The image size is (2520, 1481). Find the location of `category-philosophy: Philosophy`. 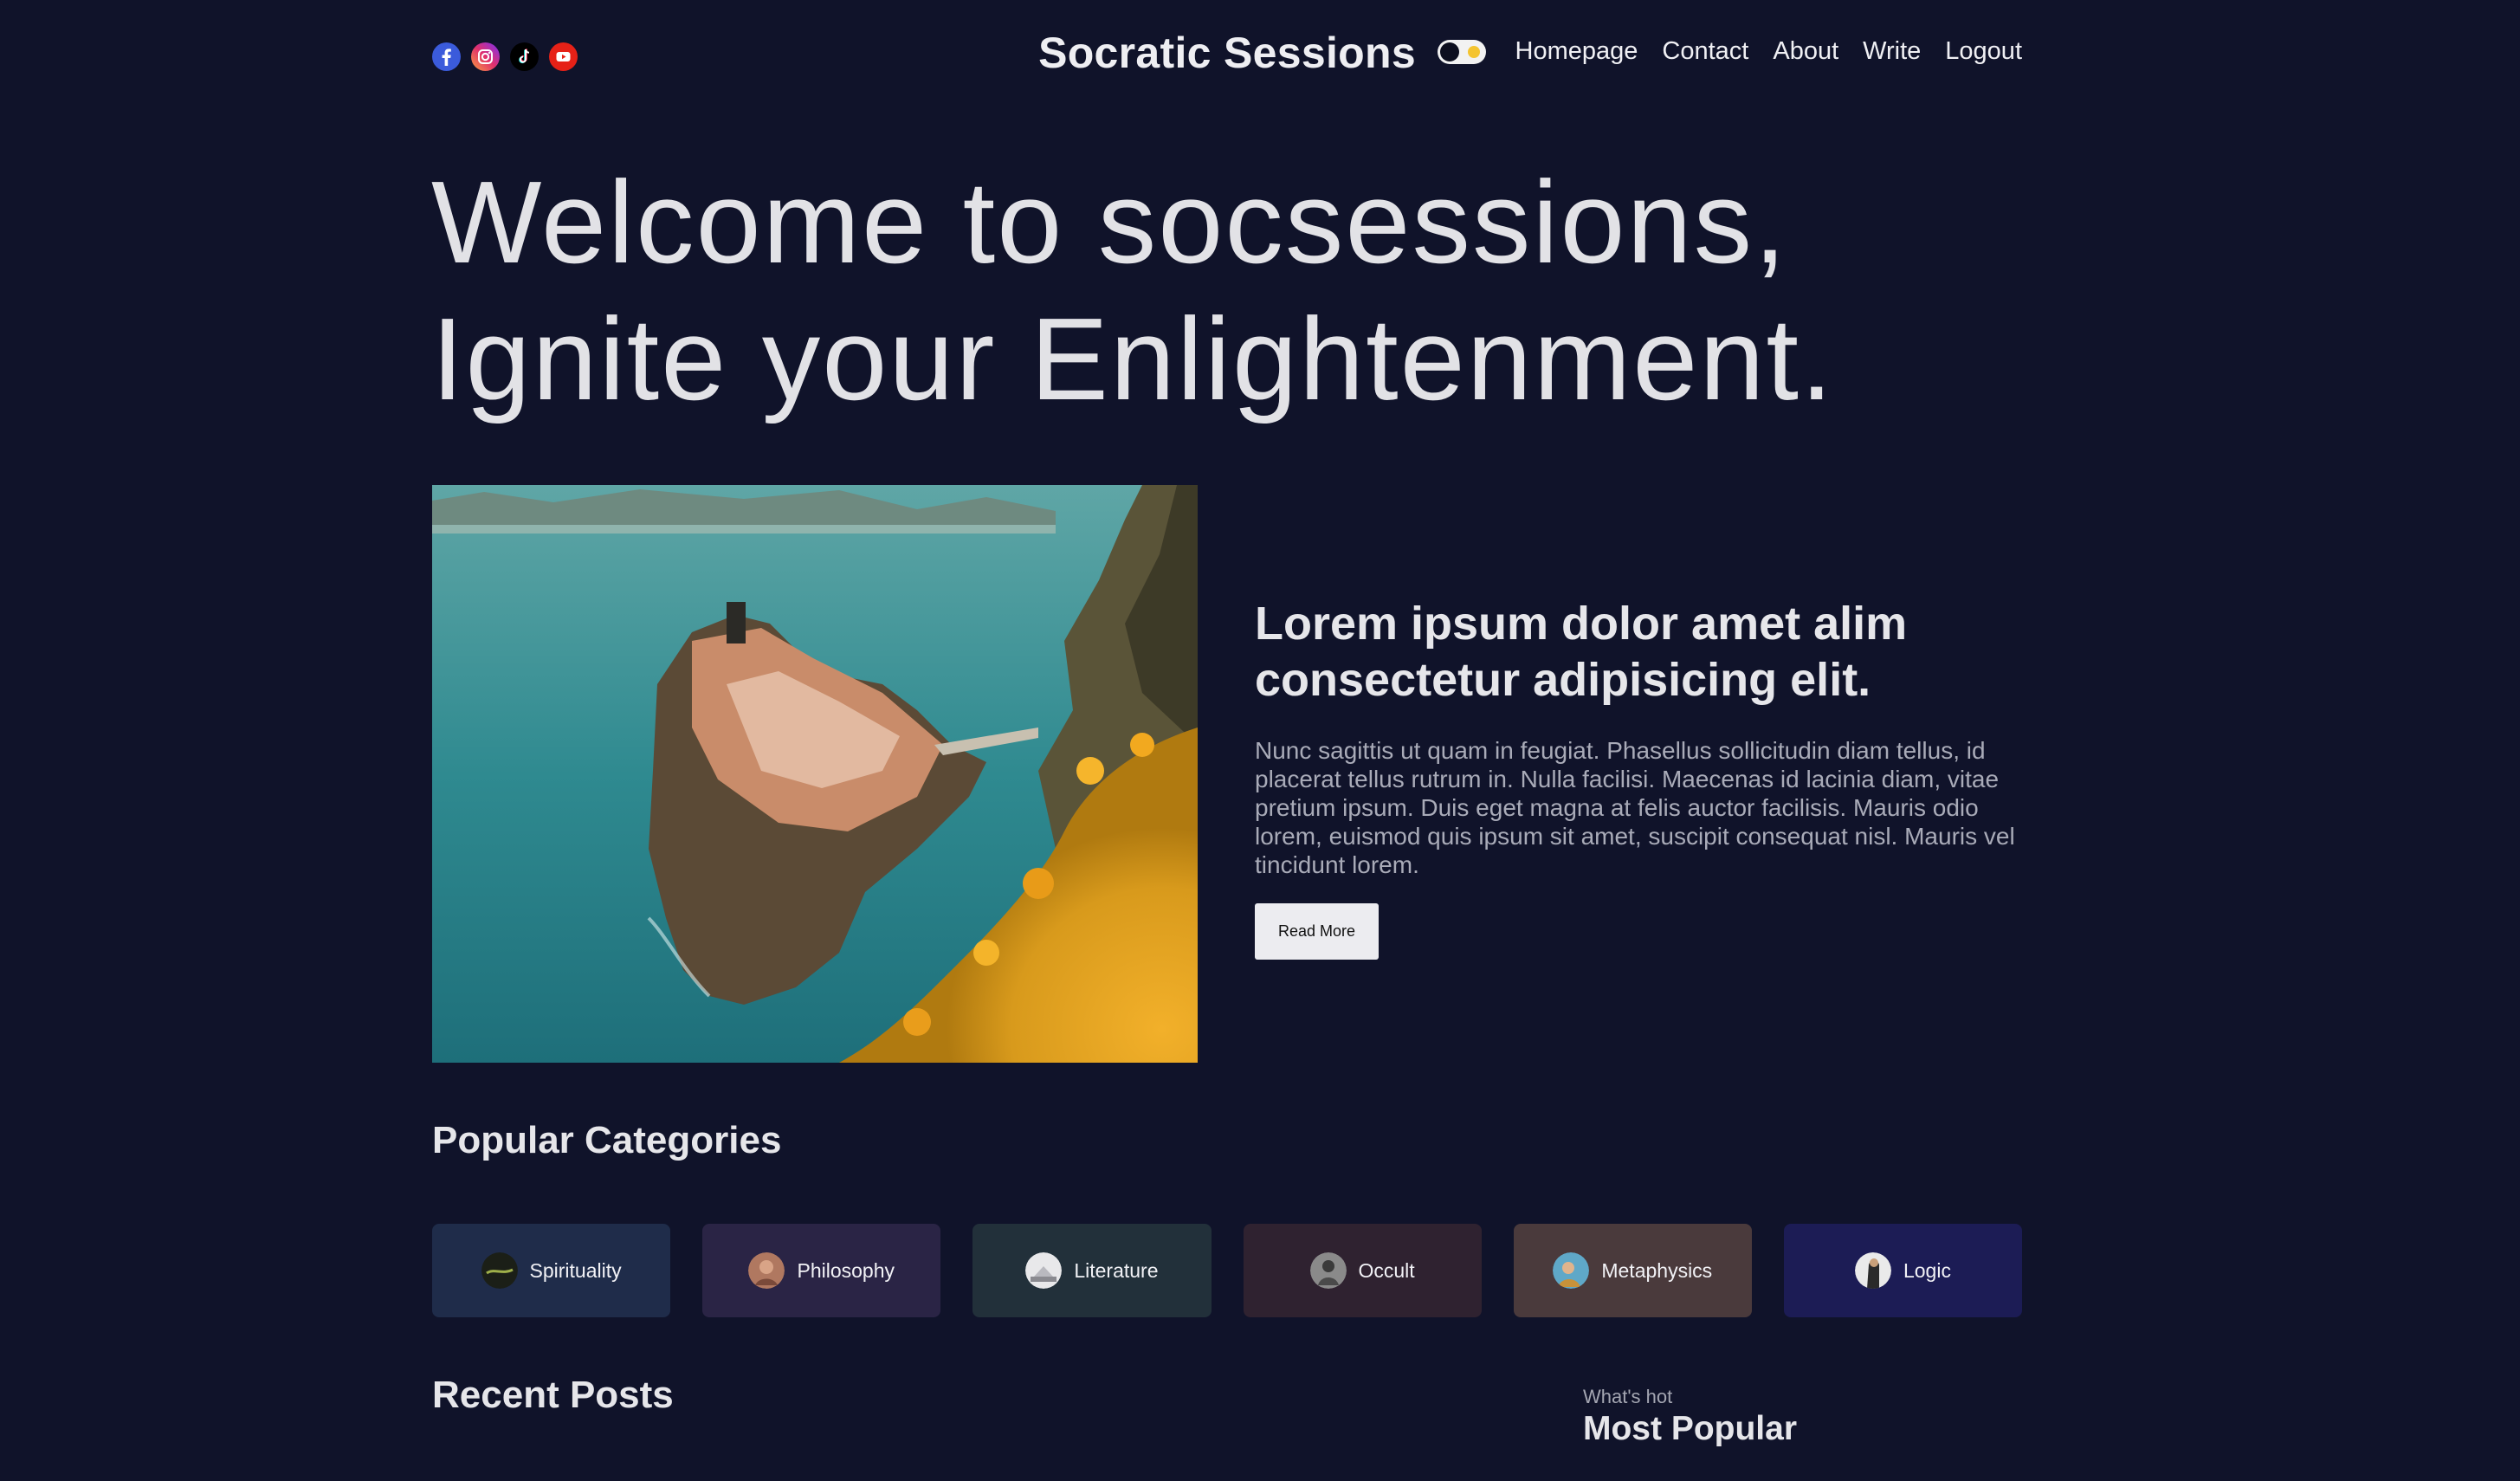

category-philosophy: Philosophy is located at coordinates (821, 1270).